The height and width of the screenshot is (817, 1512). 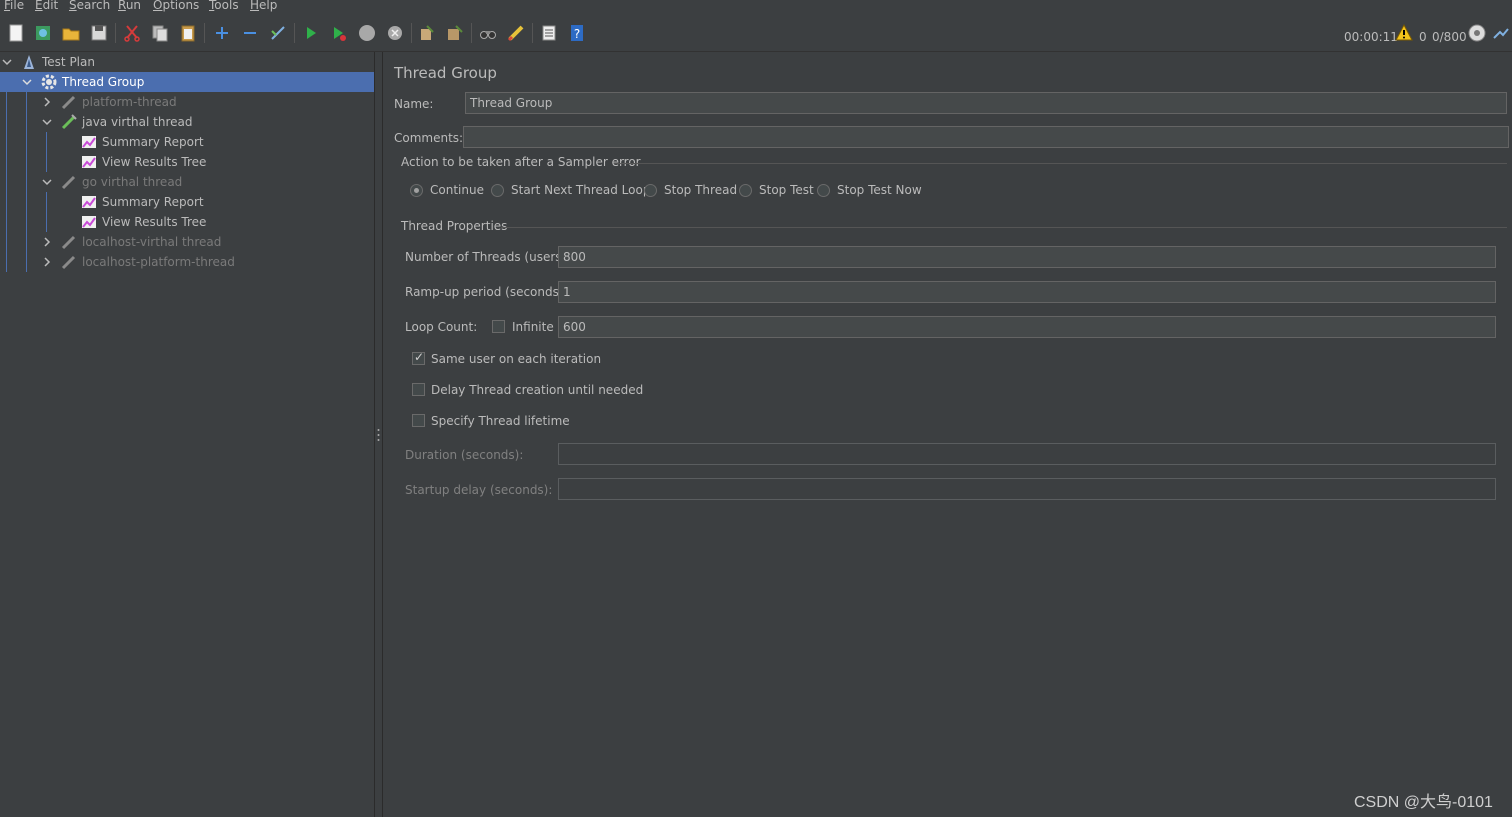 What do you see at coordinates (488, 33) in the screenshot?
I see `search-icon` at bounding box center [488, 33].